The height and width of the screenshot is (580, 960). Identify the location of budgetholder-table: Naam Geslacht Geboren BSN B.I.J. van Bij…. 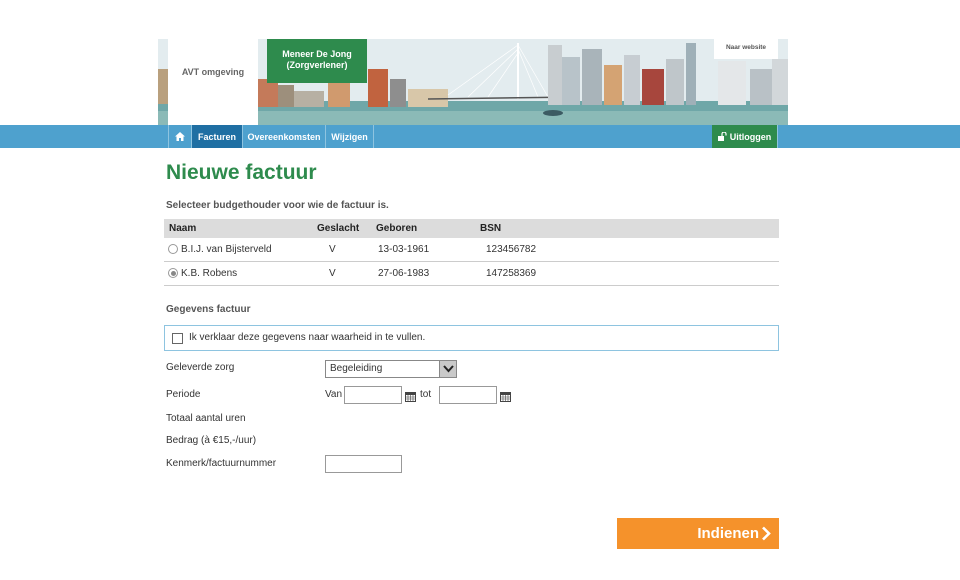
(471, 252).